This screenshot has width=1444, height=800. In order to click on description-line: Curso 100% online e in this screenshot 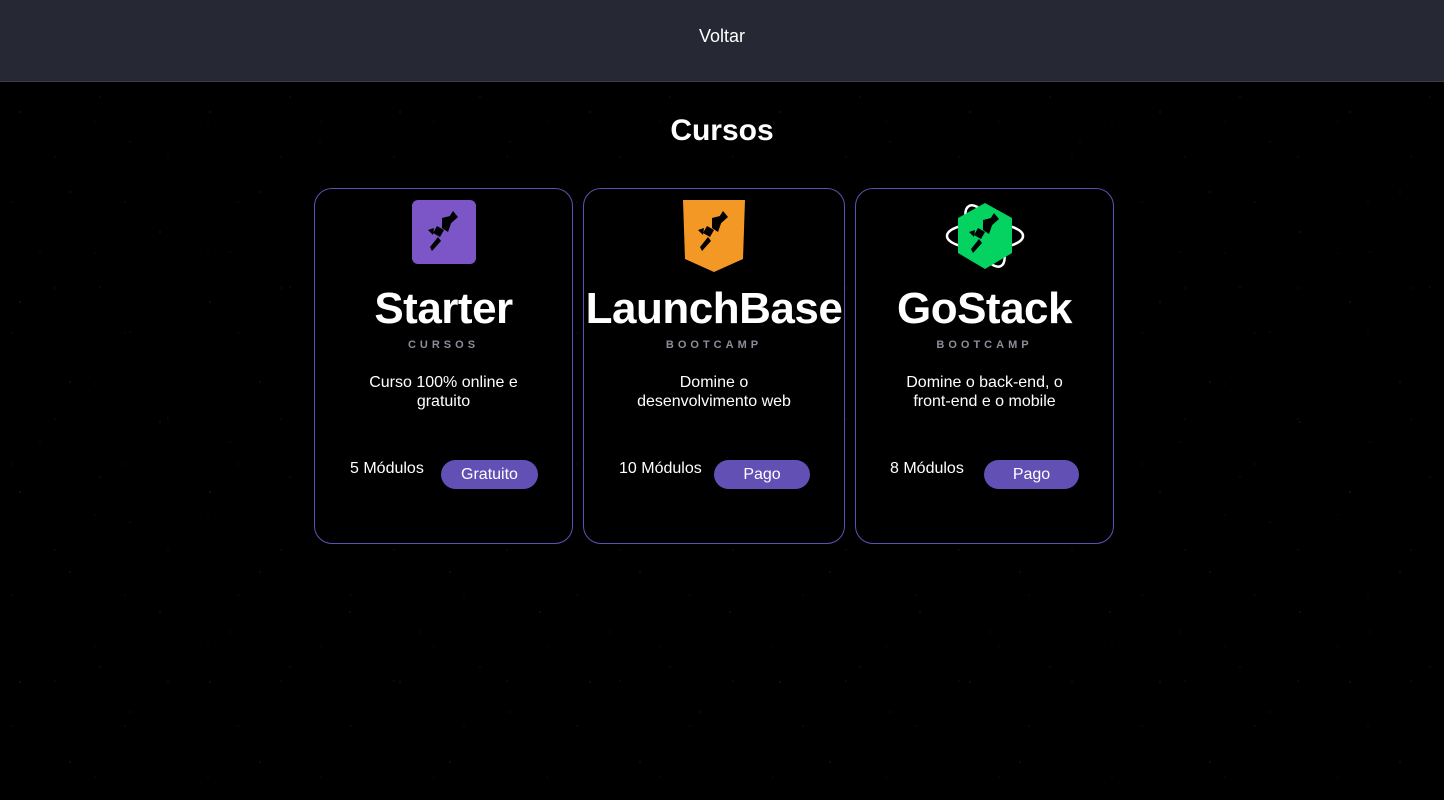, I will do `click(443, 382)`.